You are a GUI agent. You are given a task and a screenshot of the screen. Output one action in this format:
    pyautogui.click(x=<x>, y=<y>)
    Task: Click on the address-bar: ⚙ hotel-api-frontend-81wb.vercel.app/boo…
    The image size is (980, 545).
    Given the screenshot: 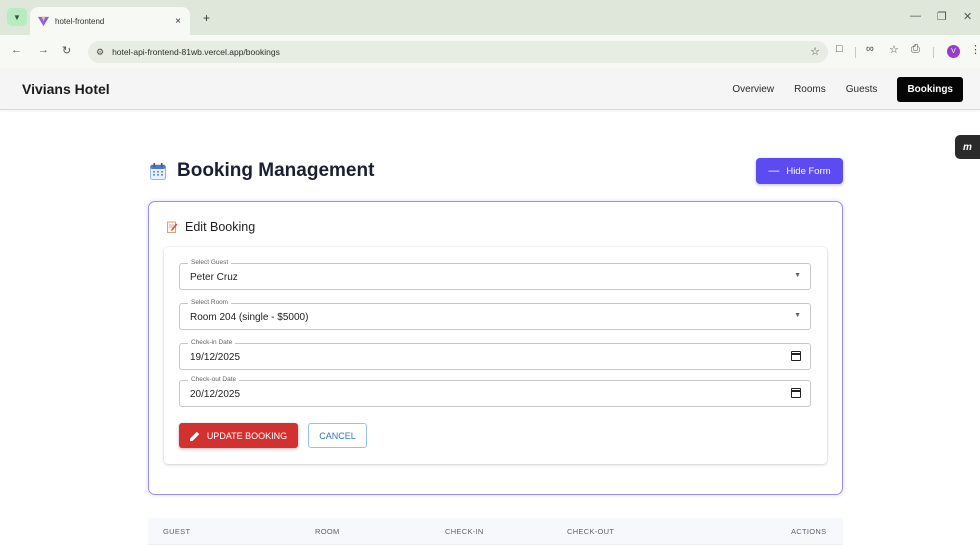 What is the action you would take?
    pyautogui.click(x=458, y=52)
    